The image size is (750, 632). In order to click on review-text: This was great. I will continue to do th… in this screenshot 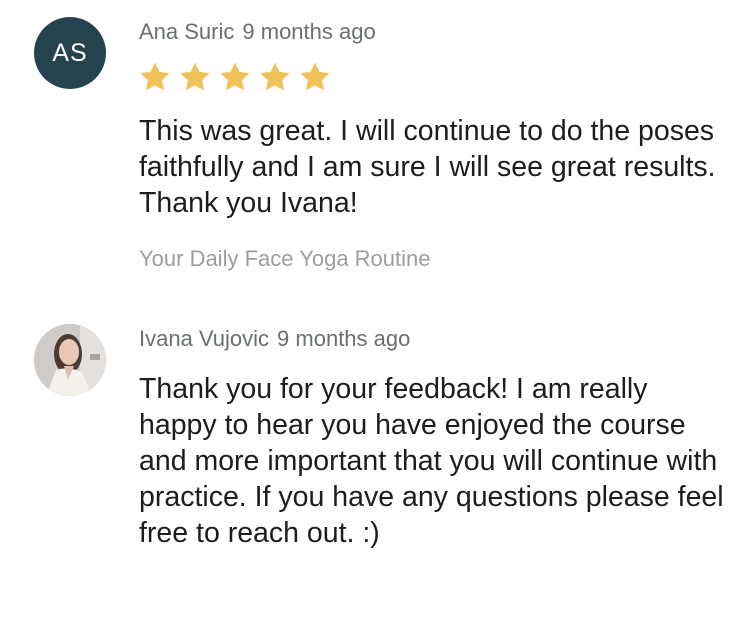, I will do `click(427, 167)`.